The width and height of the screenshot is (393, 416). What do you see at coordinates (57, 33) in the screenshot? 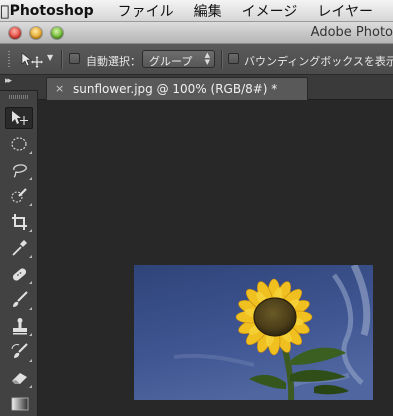
I see `zoom-window-button` at bounding box center [57, 33].